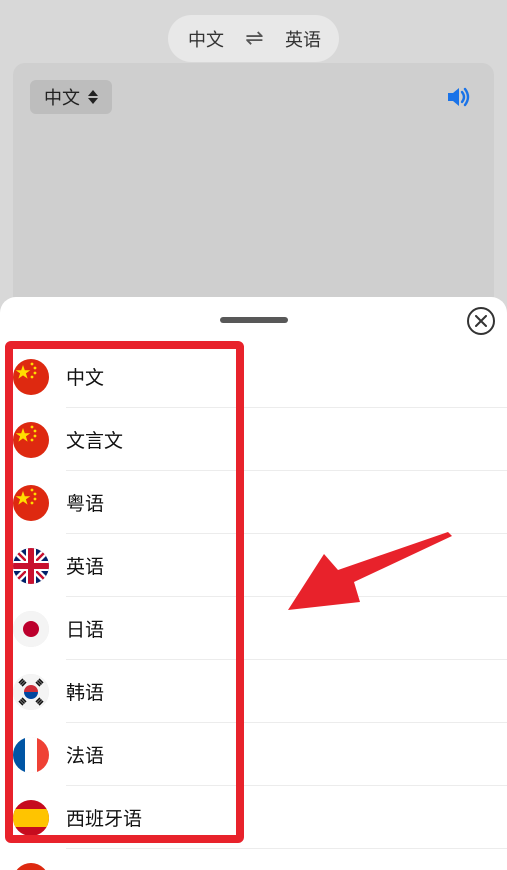  Describe the element at coordinates (93, 97) in the screenshot. I see `sort-arrows-icon` at that location.